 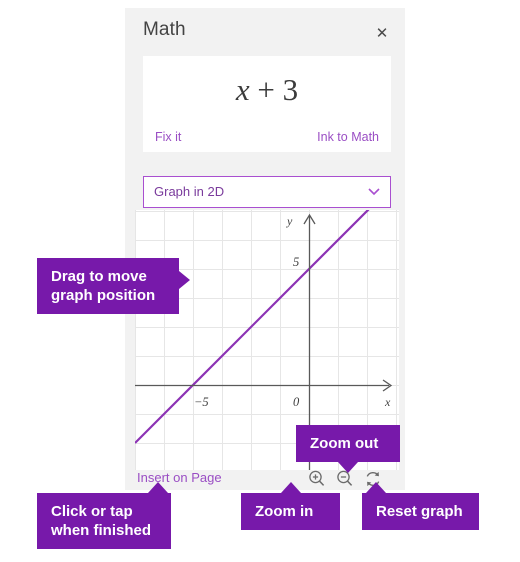 What do you see at coordinates (376, 487) in the screenshot?
I see `callout-reset-tail` at bounding box center [376, 487].